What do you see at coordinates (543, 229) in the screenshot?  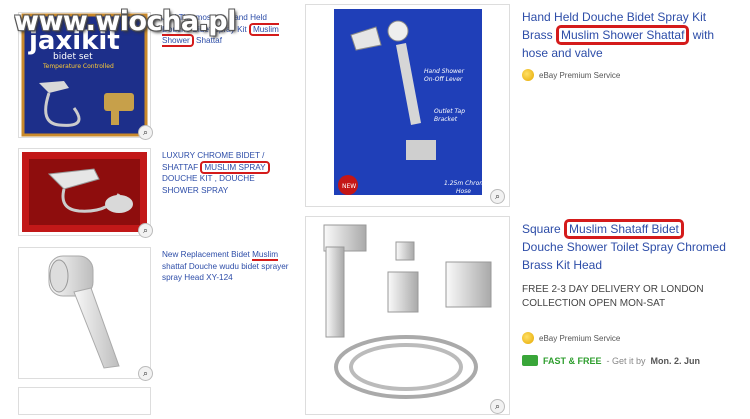 I see `title-text: Square` at bounding box center [543, 229].